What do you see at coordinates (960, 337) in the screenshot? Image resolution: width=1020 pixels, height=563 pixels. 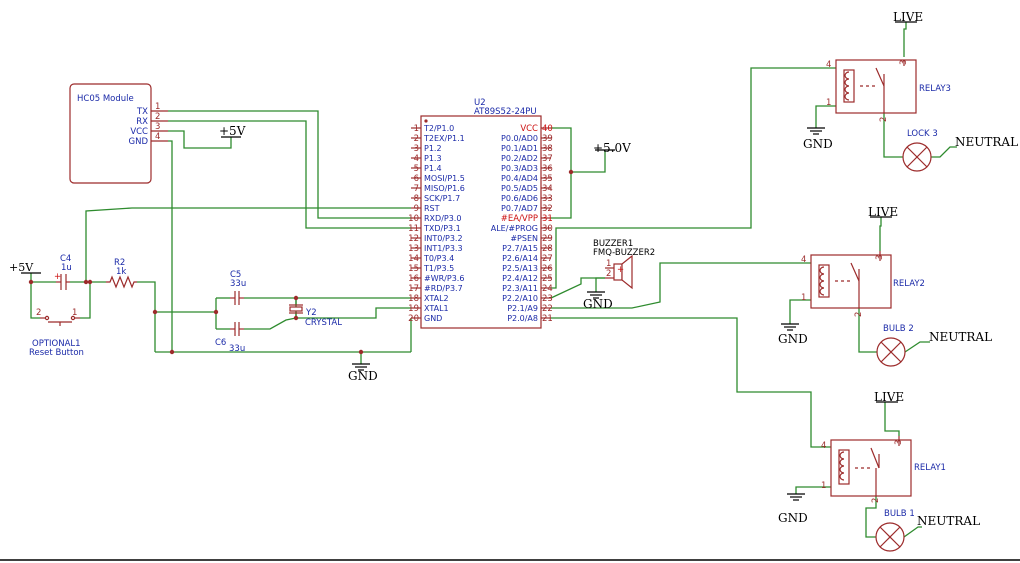 I see `relay2-neutral-label: NEUTRAL` at bounding box center [960, 337].